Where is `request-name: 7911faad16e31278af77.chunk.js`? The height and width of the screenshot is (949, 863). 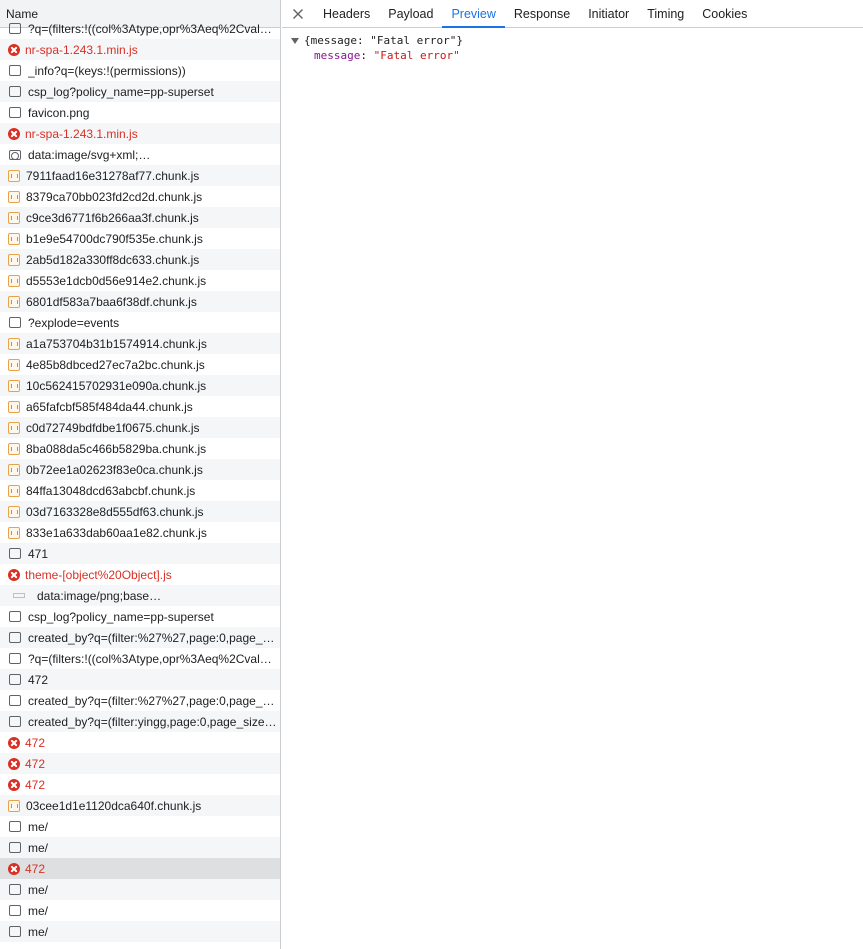
request-name: 7911faad16e31278af77.chunk.js is located at coordinates (113, 175).